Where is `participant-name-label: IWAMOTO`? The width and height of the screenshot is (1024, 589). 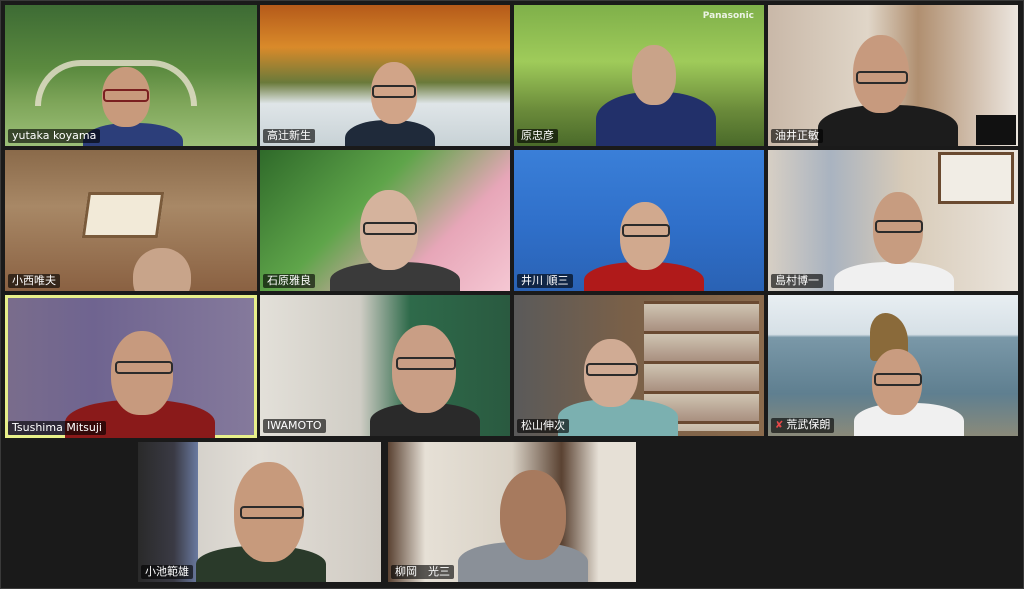
participant-name-label: IWAMOTO is located at coordinates (294, 426).